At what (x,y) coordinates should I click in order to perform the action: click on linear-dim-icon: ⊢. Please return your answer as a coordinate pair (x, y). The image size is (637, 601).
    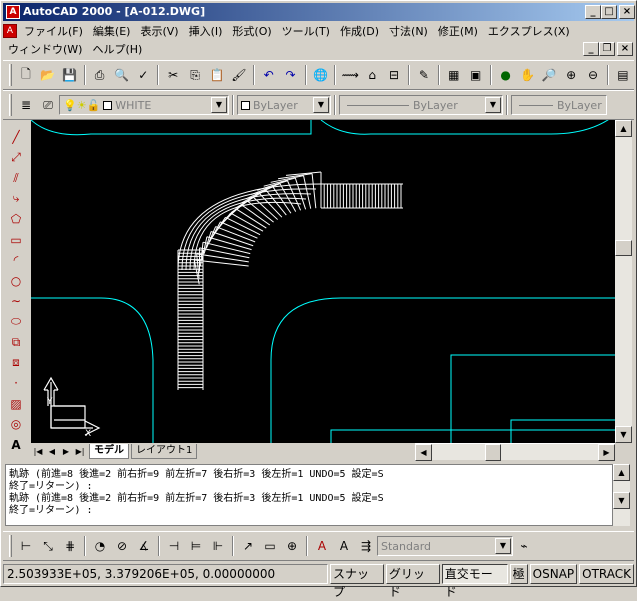
    Looking at the image, I should click on (26, 546).